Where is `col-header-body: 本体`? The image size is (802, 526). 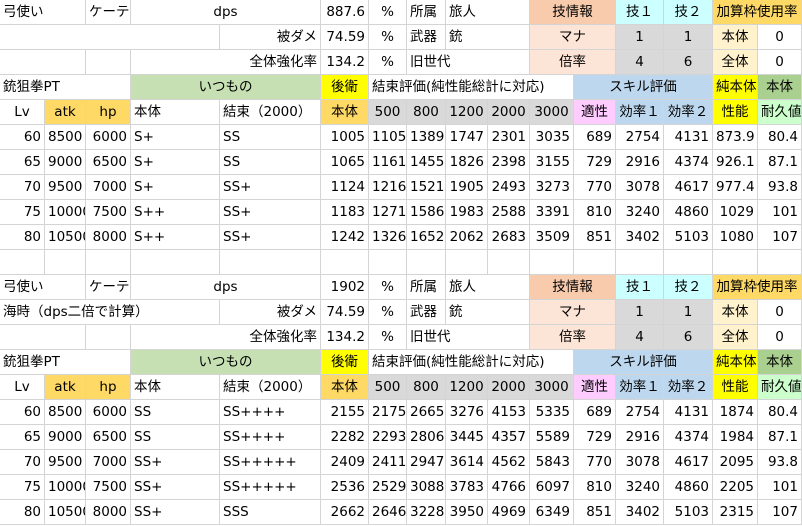
col-header-body: 本体 is located at coordinates (175, 112).